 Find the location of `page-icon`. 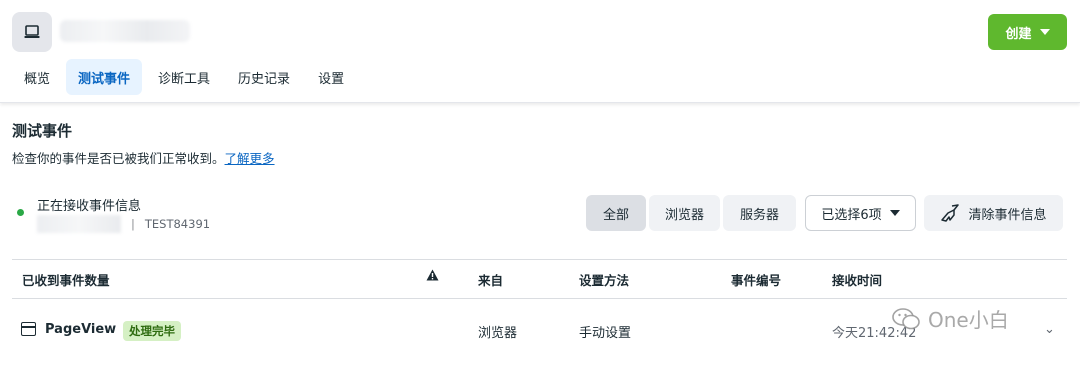

page-icon is located at coordinates (28, 329).